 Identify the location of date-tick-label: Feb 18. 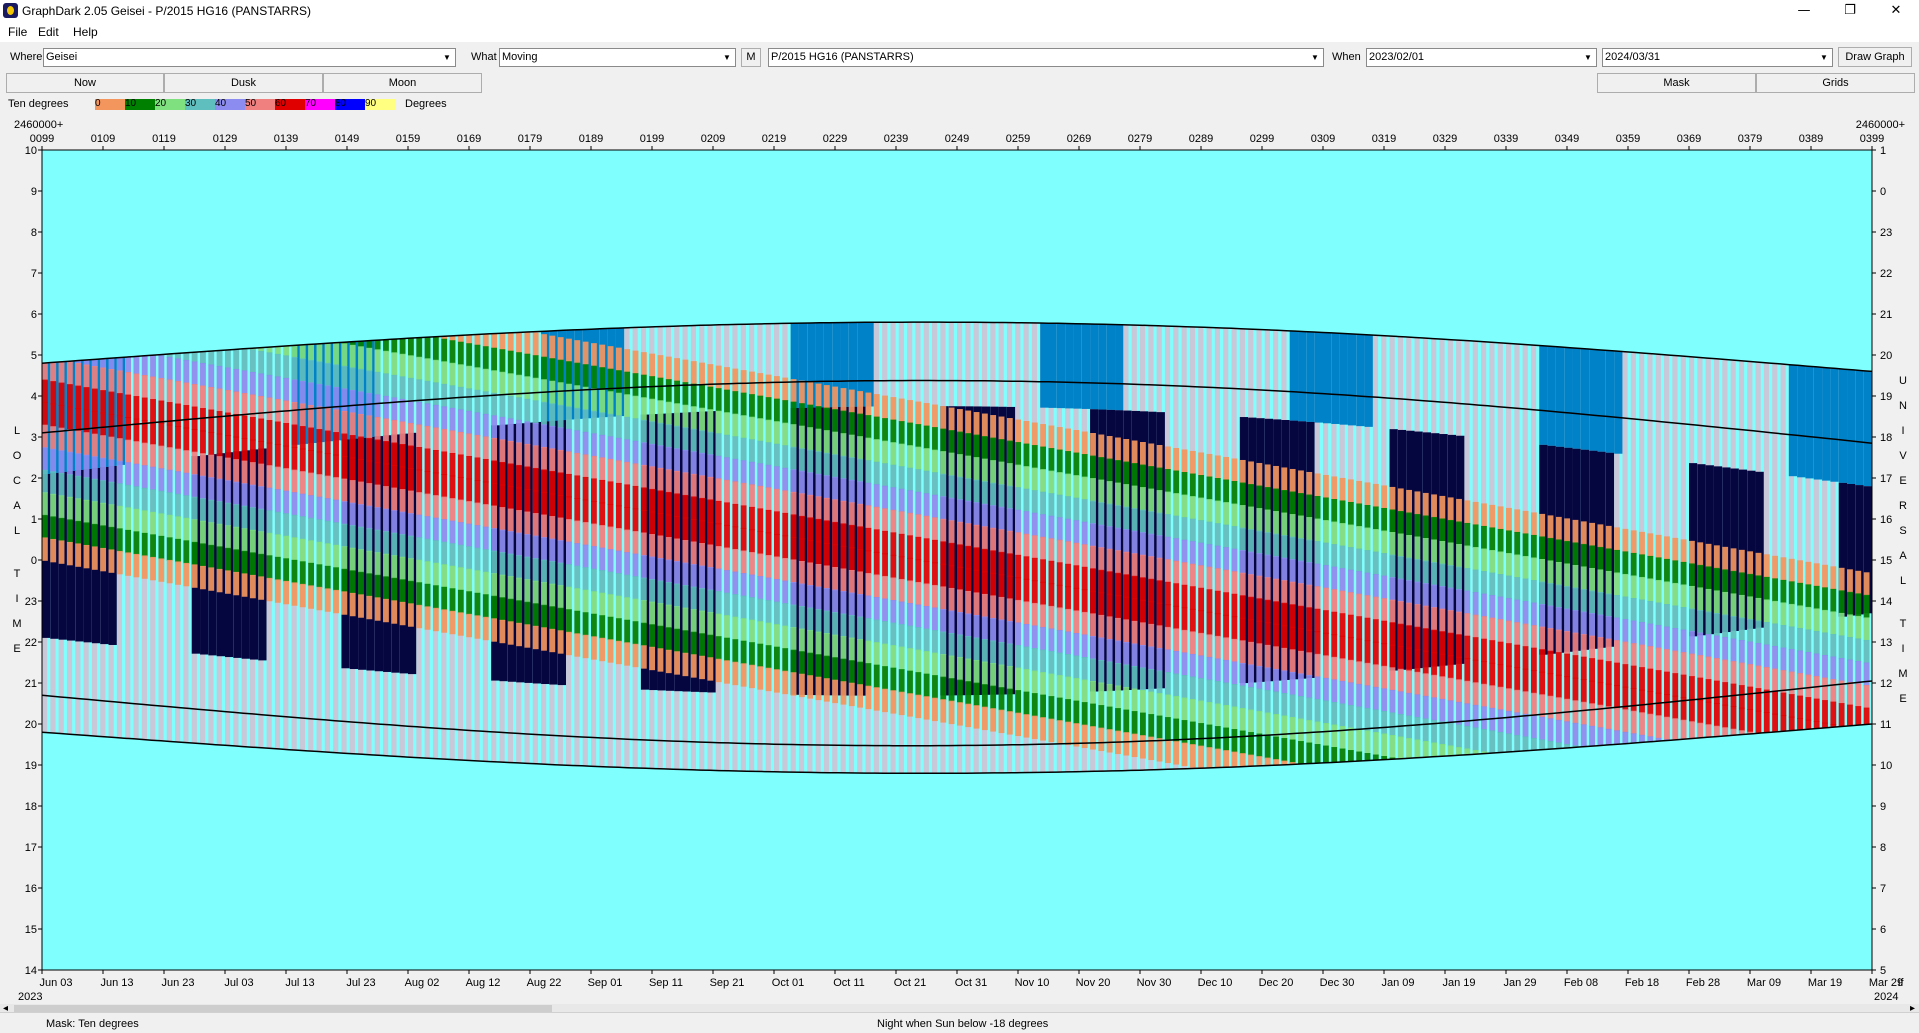
(1642, 983).